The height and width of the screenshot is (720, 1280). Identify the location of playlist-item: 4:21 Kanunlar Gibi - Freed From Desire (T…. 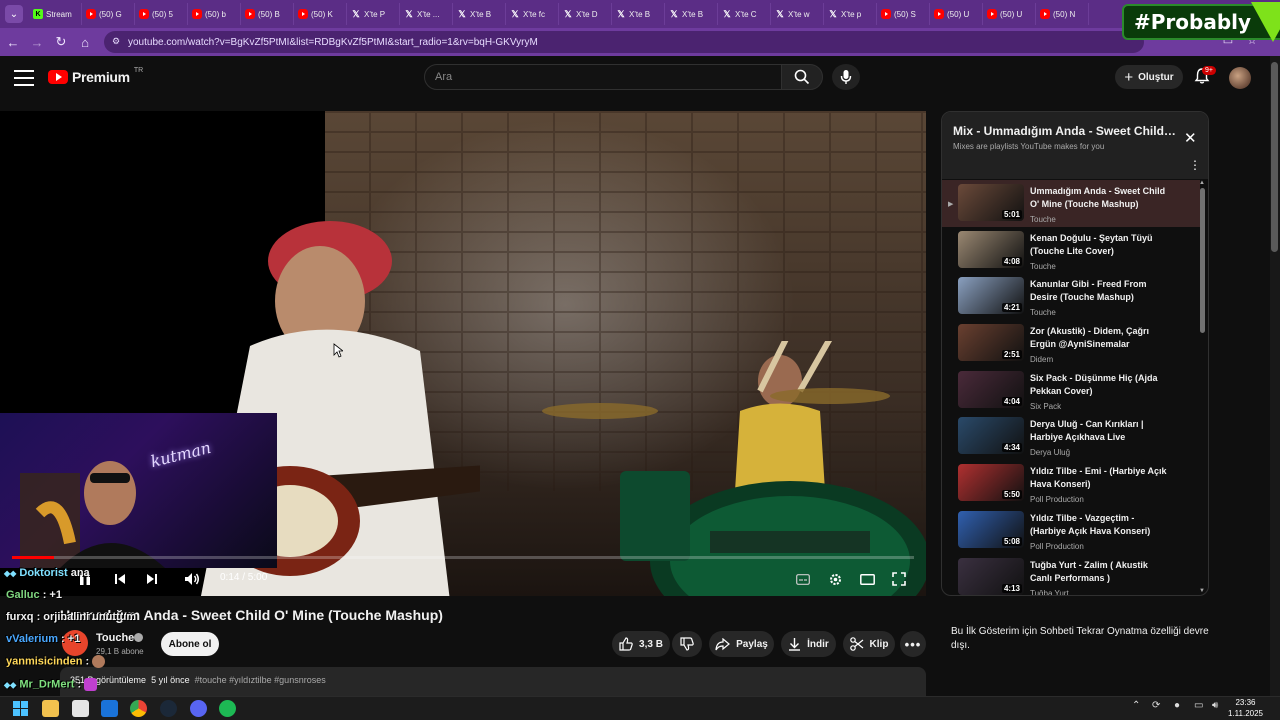
(1071, 296).